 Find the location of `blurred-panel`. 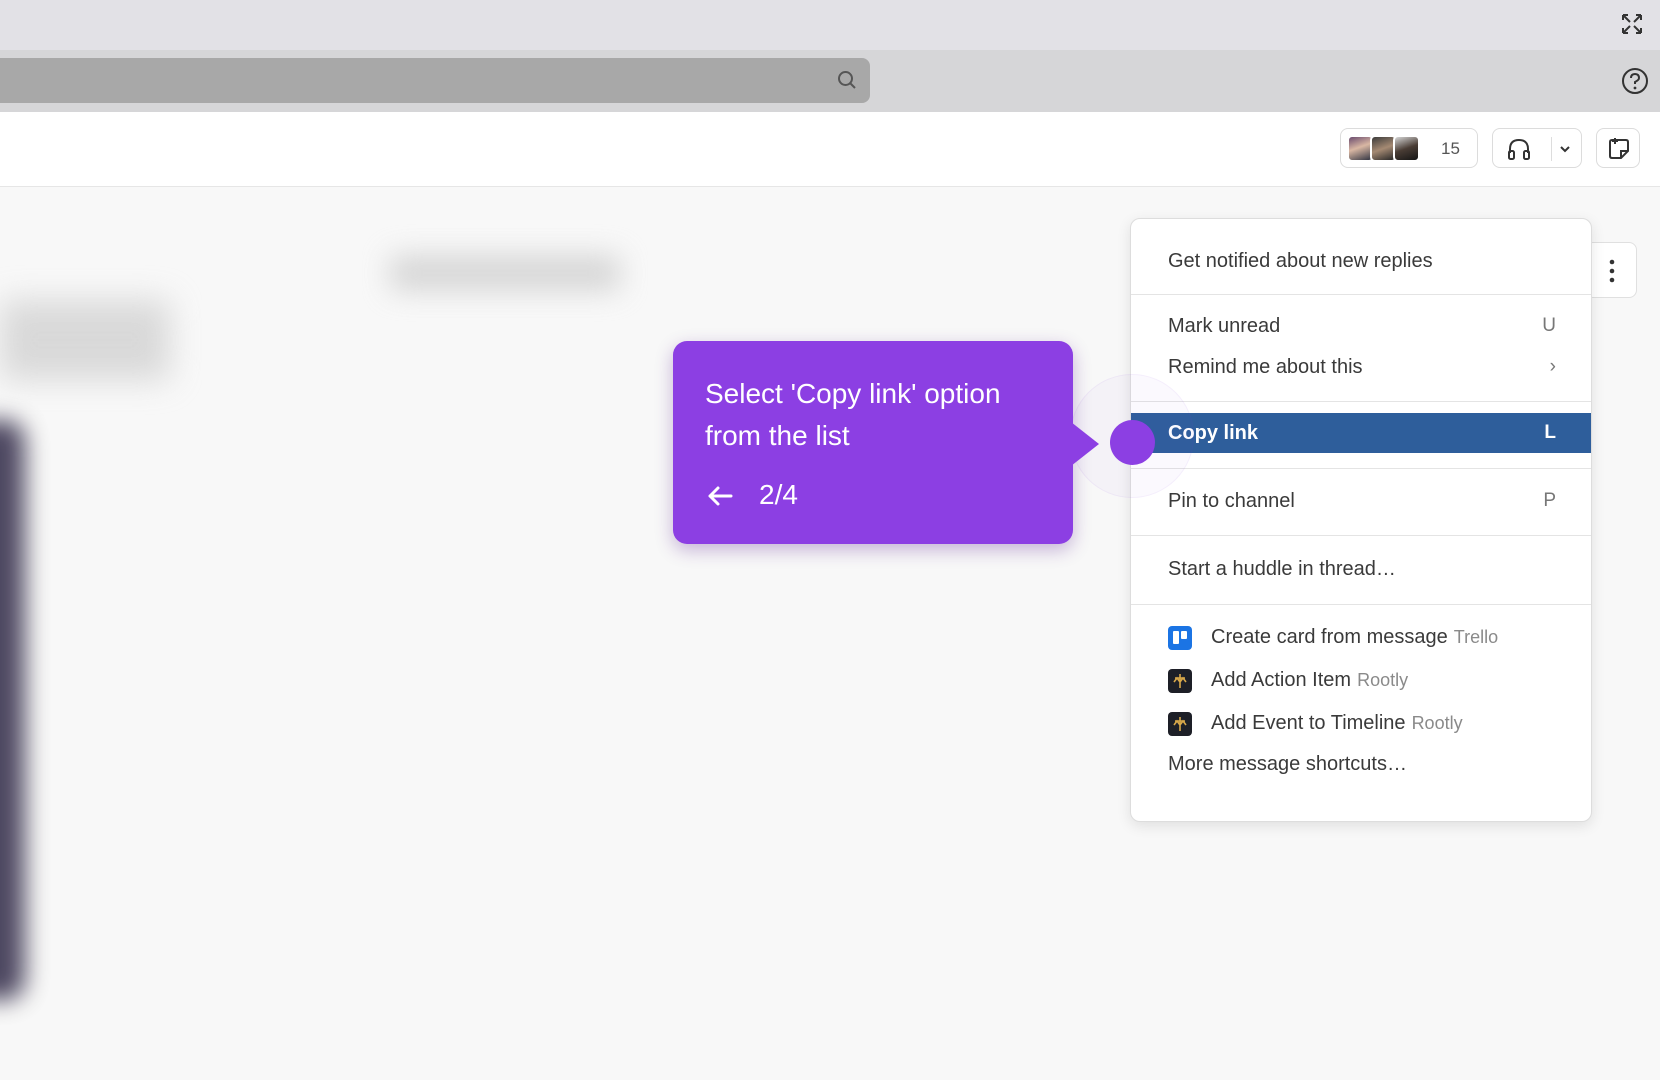

blurred-panel is located at coordinates (12, 710).